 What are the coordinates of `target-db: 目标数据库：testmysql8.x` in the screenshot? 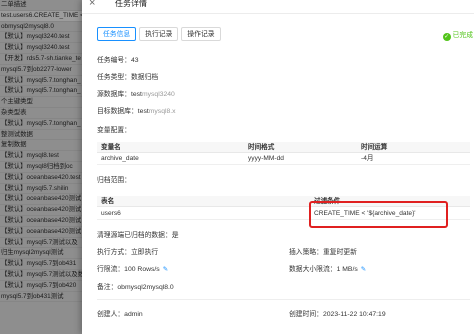 It's located at (136, 110).